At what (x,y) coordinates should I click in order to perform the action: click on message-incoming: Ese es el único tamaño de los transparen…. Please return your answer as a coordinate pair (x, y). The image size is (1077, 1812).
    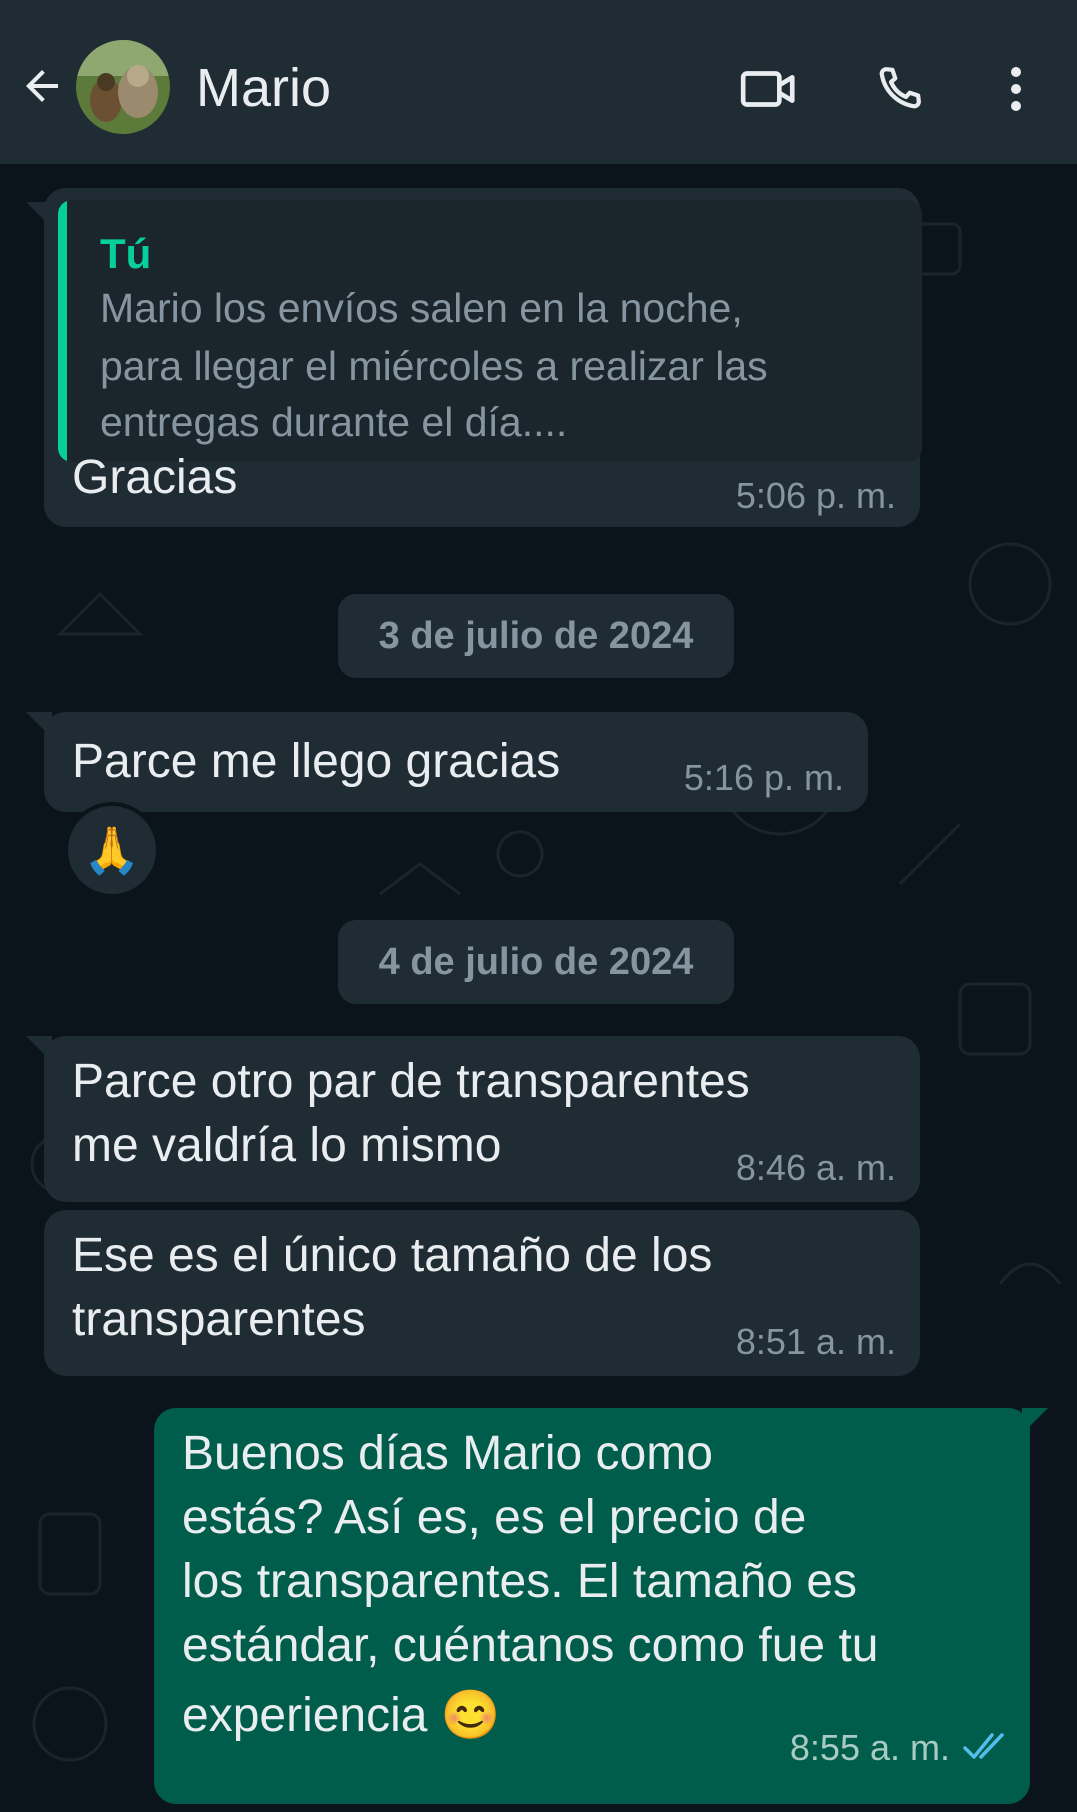
    Looking at the image, I should click on (482, 1293).